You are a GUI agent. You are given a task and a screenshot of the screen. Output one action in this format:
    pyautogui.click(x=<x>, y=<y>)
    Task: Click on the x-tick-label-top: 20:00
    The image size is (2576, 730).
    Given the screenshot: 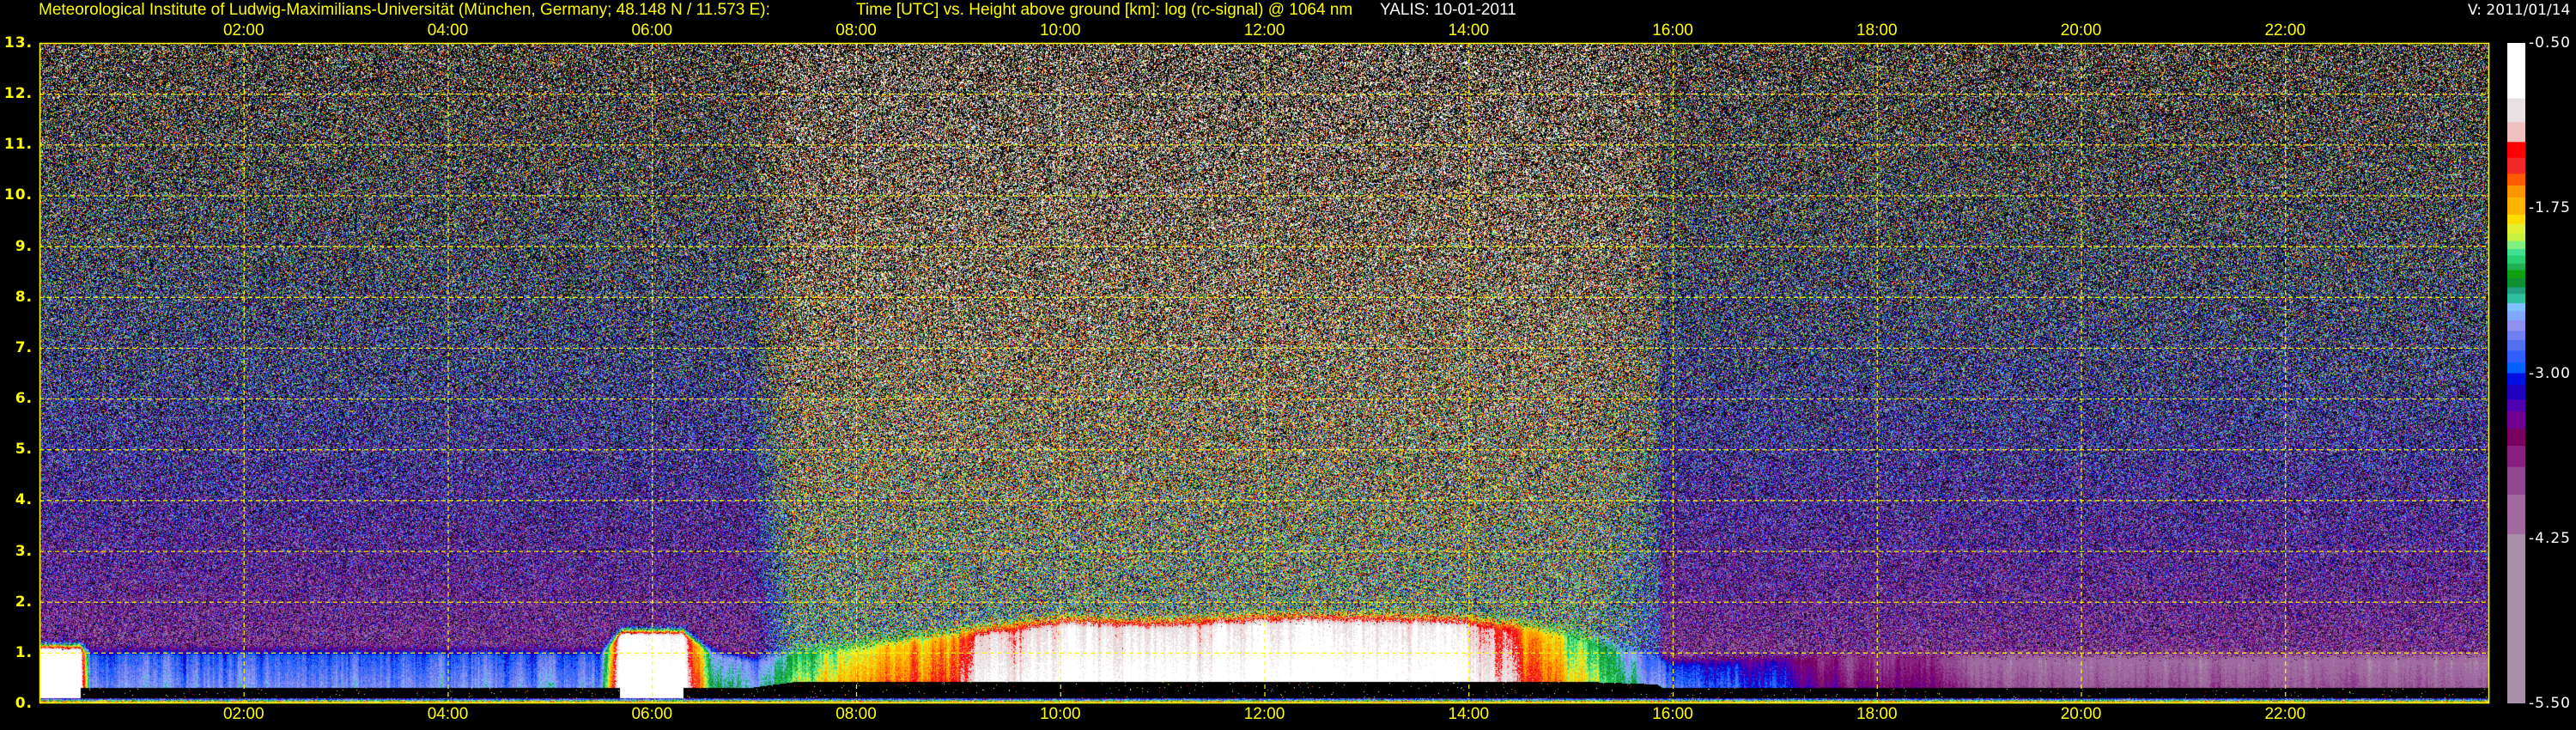 What is the action you would take?
    pyautogui.click(x=2081, y=30)
    